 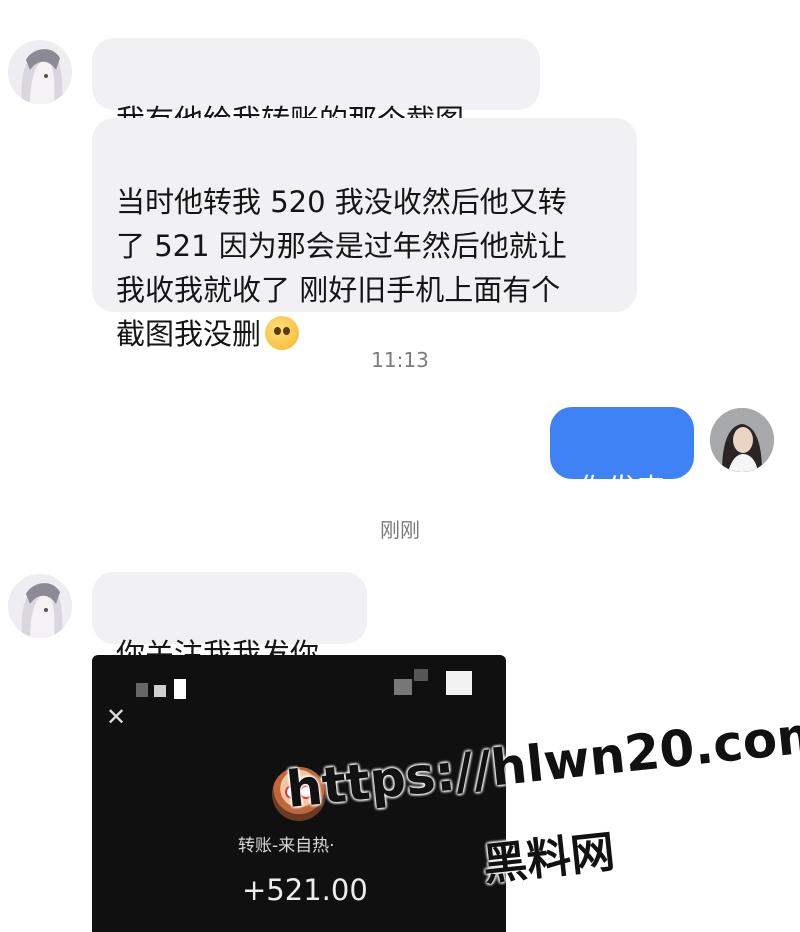 What do you see at coordinates (400, 360) in the screenshot?
I see `timestamp: 11:13` at bounding box center [400, 360].